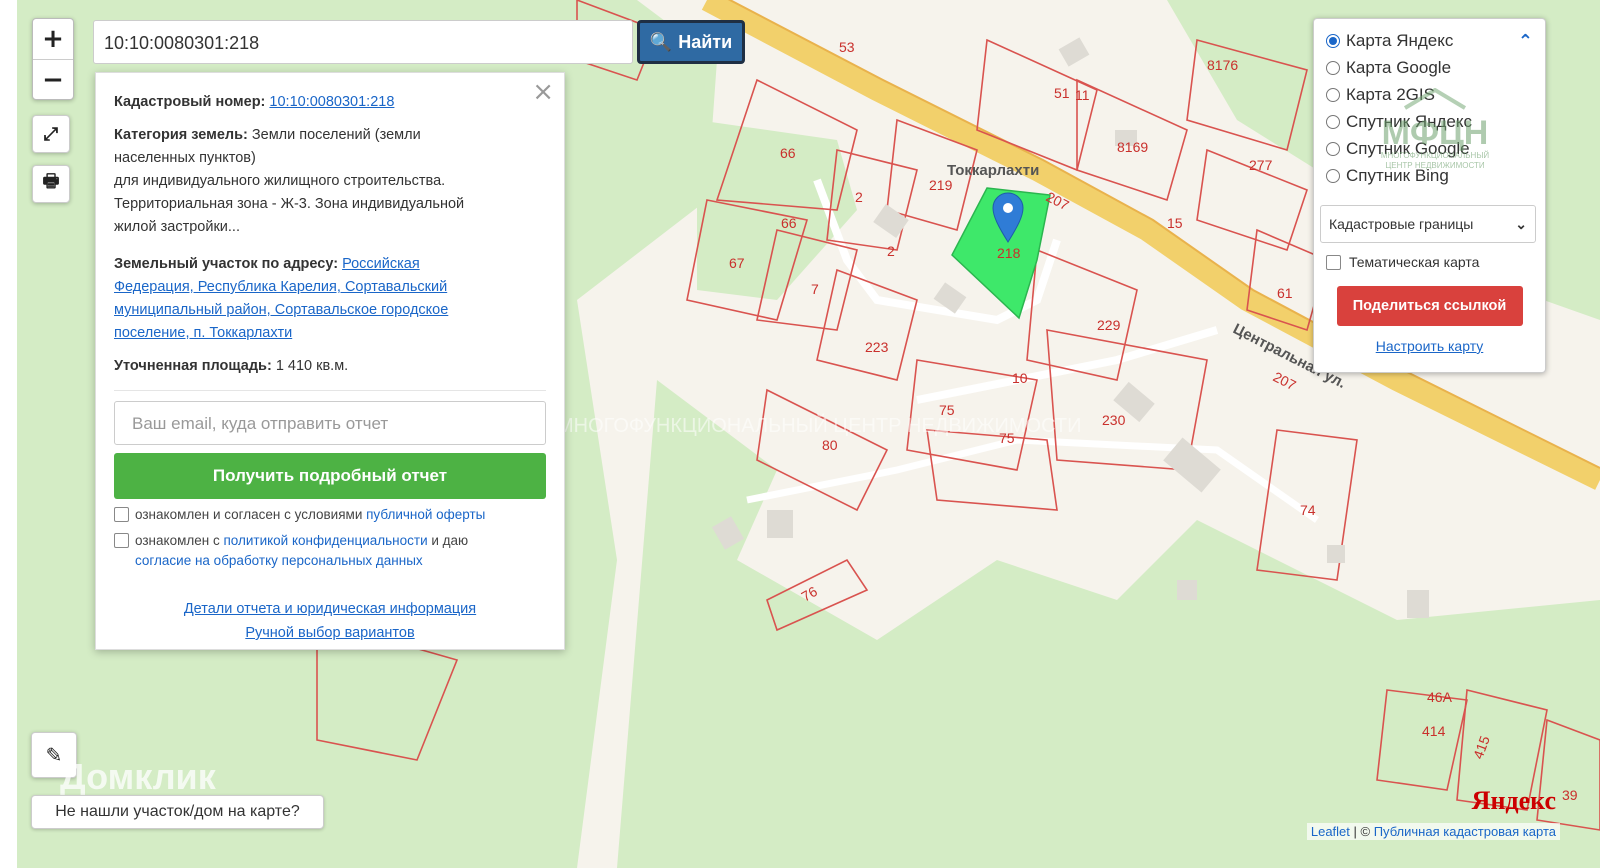 This screenshot has height=868, width=1600. What do you see at coordinates (543, 92) in the screenshot?
I see `close-icon: ×` at bounding box center [543, 92].